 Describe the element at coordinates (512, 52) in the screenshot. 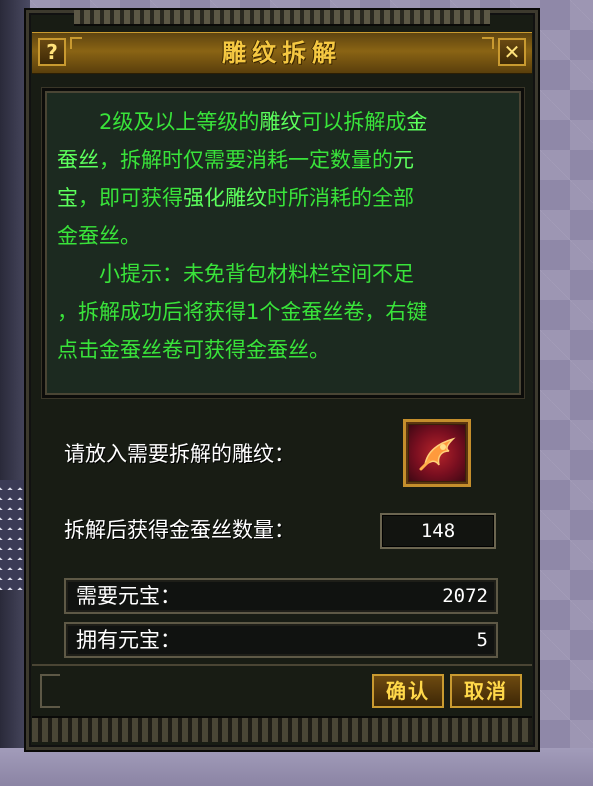

I see `close-button: ✕` at that location.